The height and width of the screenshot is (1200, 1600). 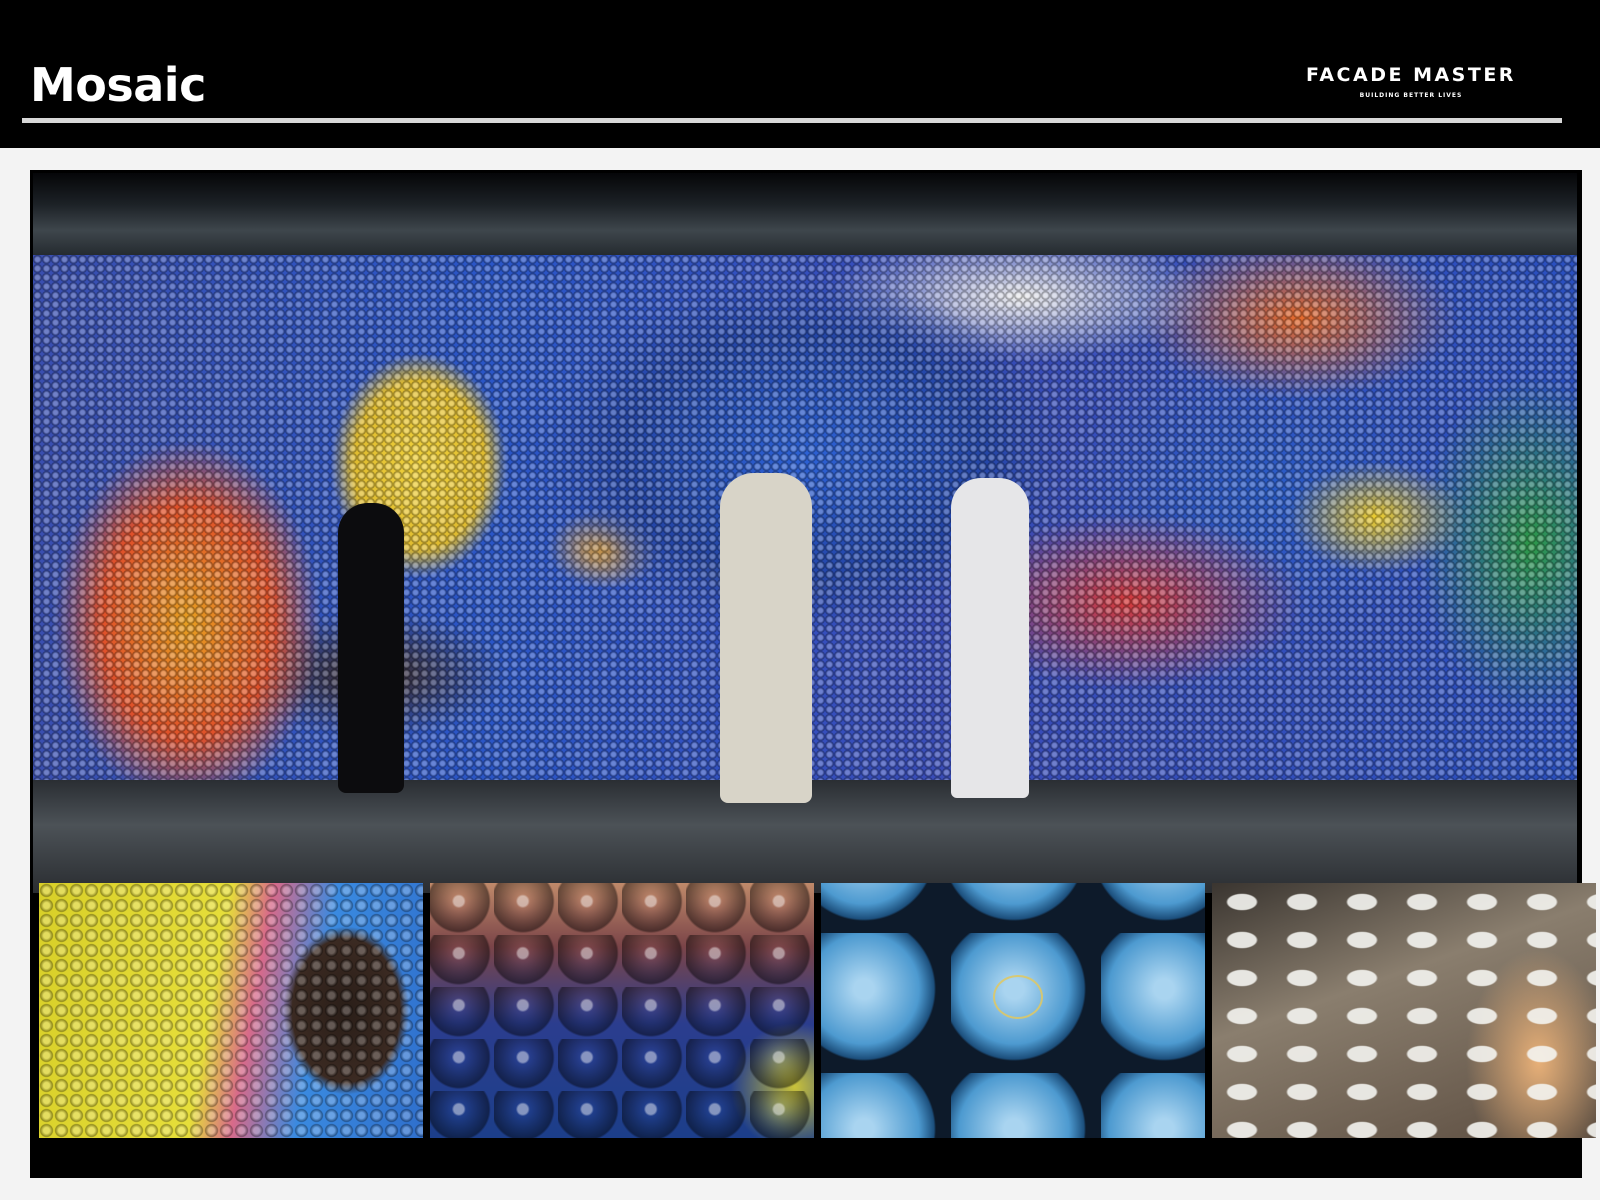 I want to click on page-title: Mosaic, so click(x=118, y=85).